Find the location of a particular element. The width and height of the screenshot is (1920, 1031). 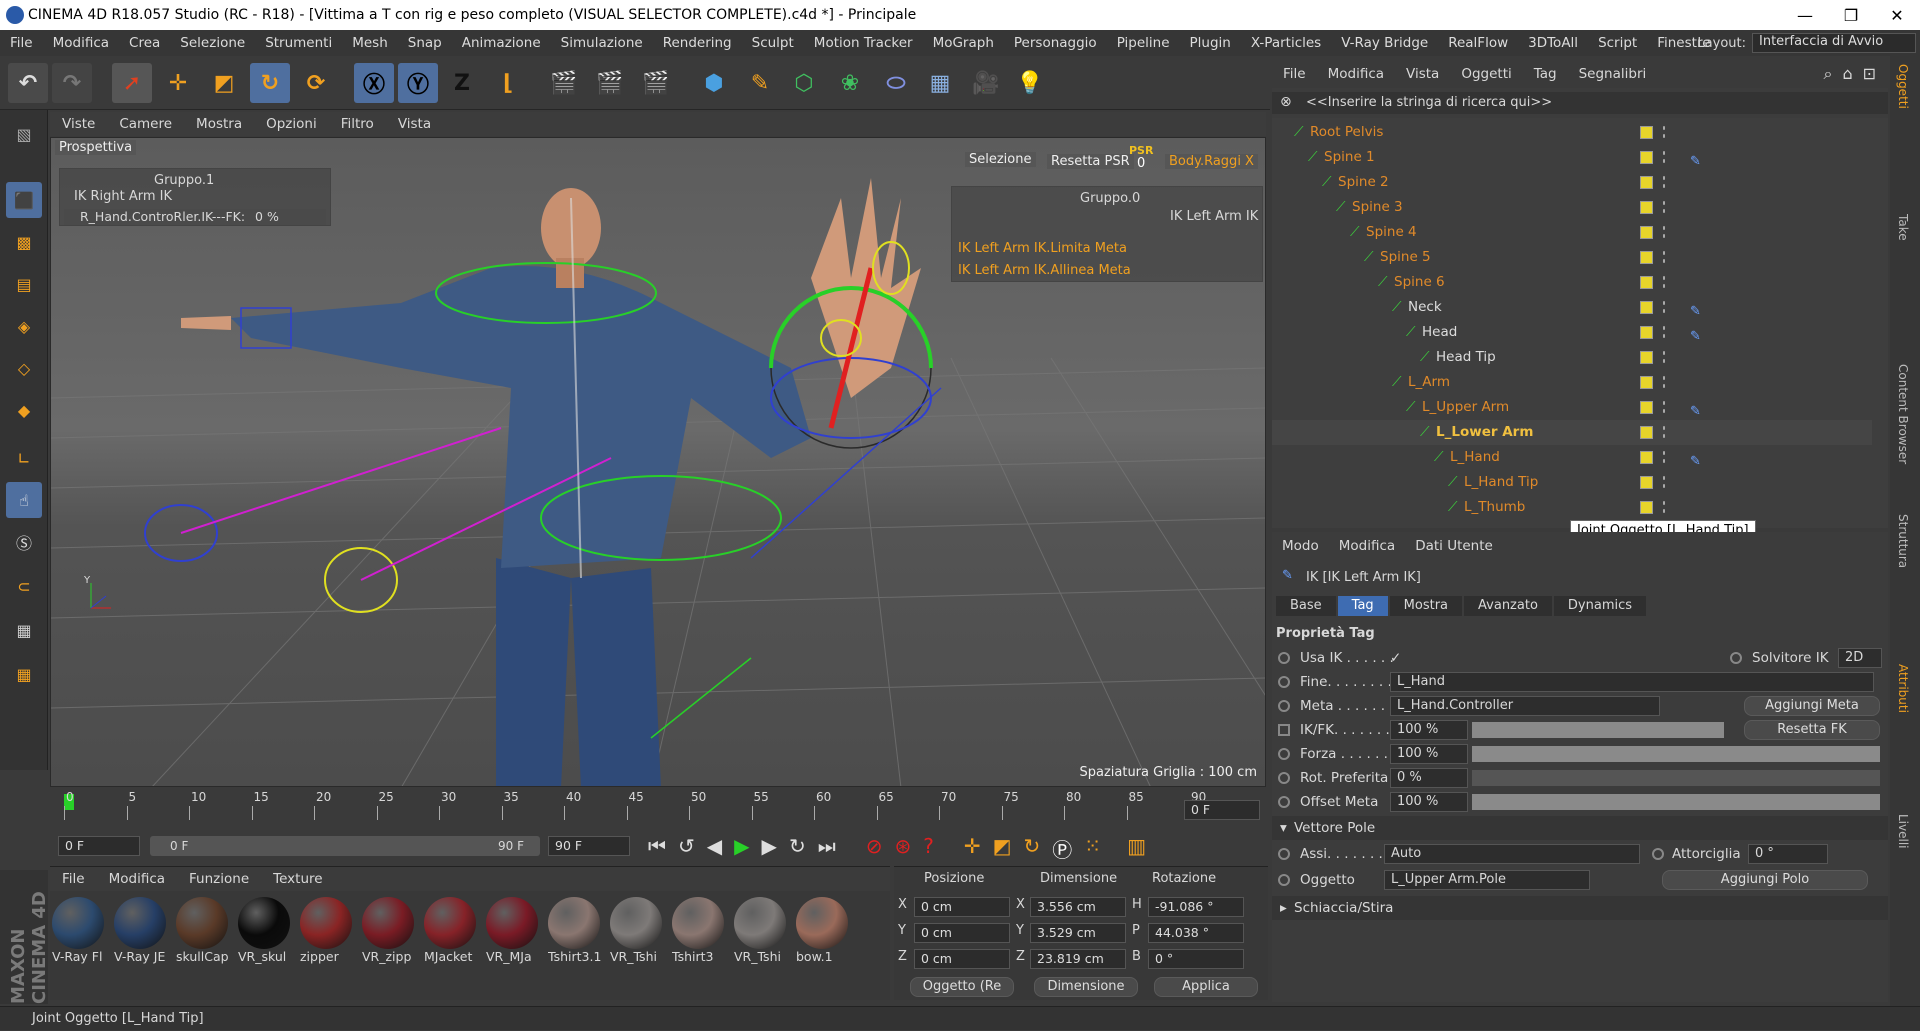

record-active-icon: ⊘ is located at coordinates (874, 848).